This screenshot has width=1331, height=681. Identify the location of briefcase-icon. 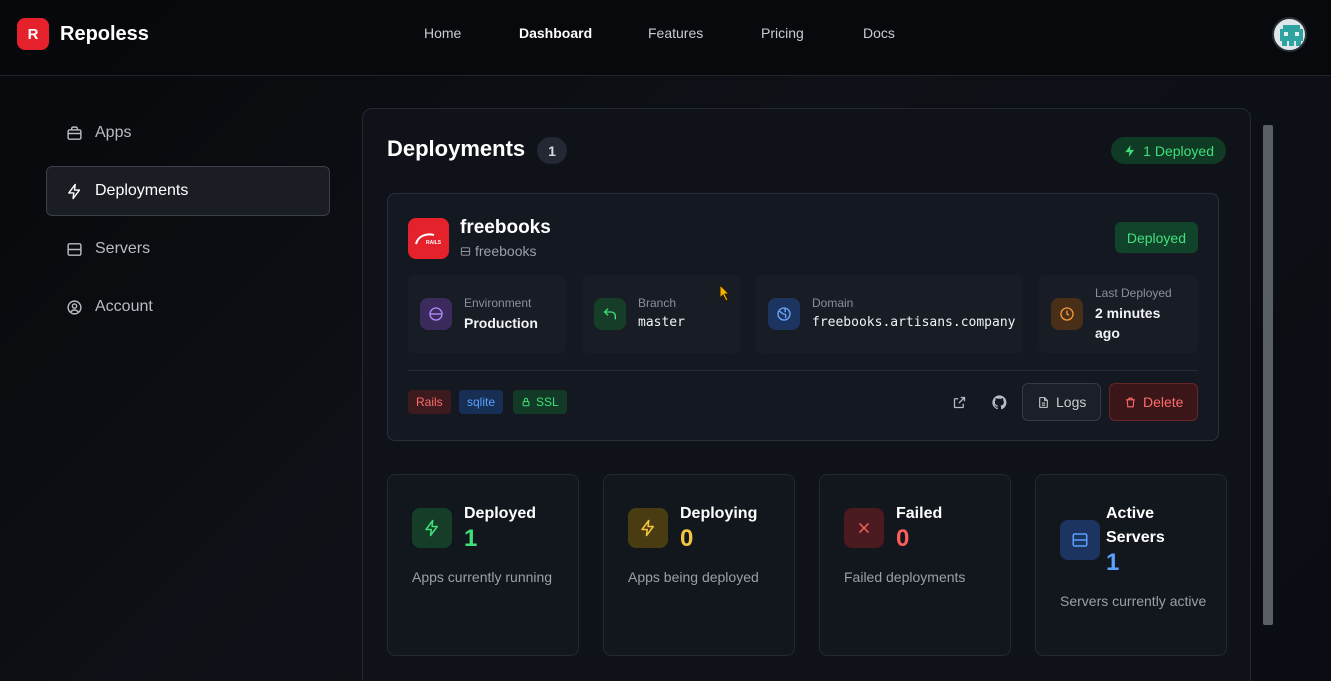
(74, 133).